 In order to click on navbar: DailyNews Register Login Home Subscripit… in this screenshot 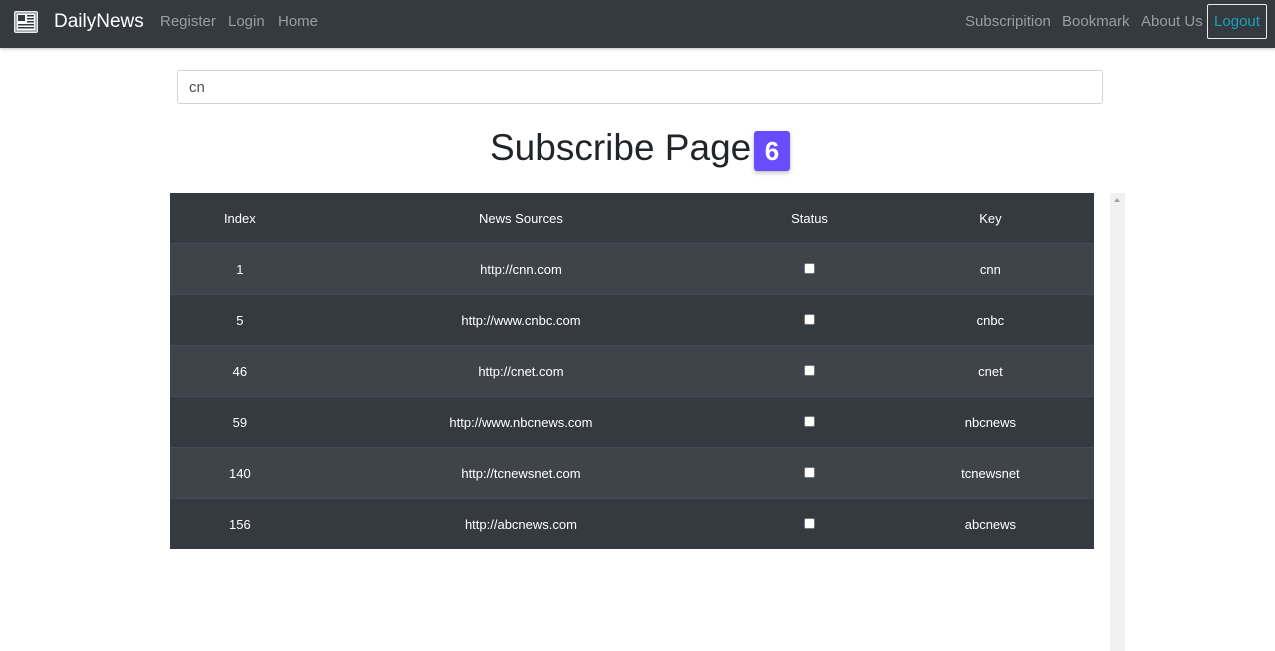, I will do `click(637, 24)`.